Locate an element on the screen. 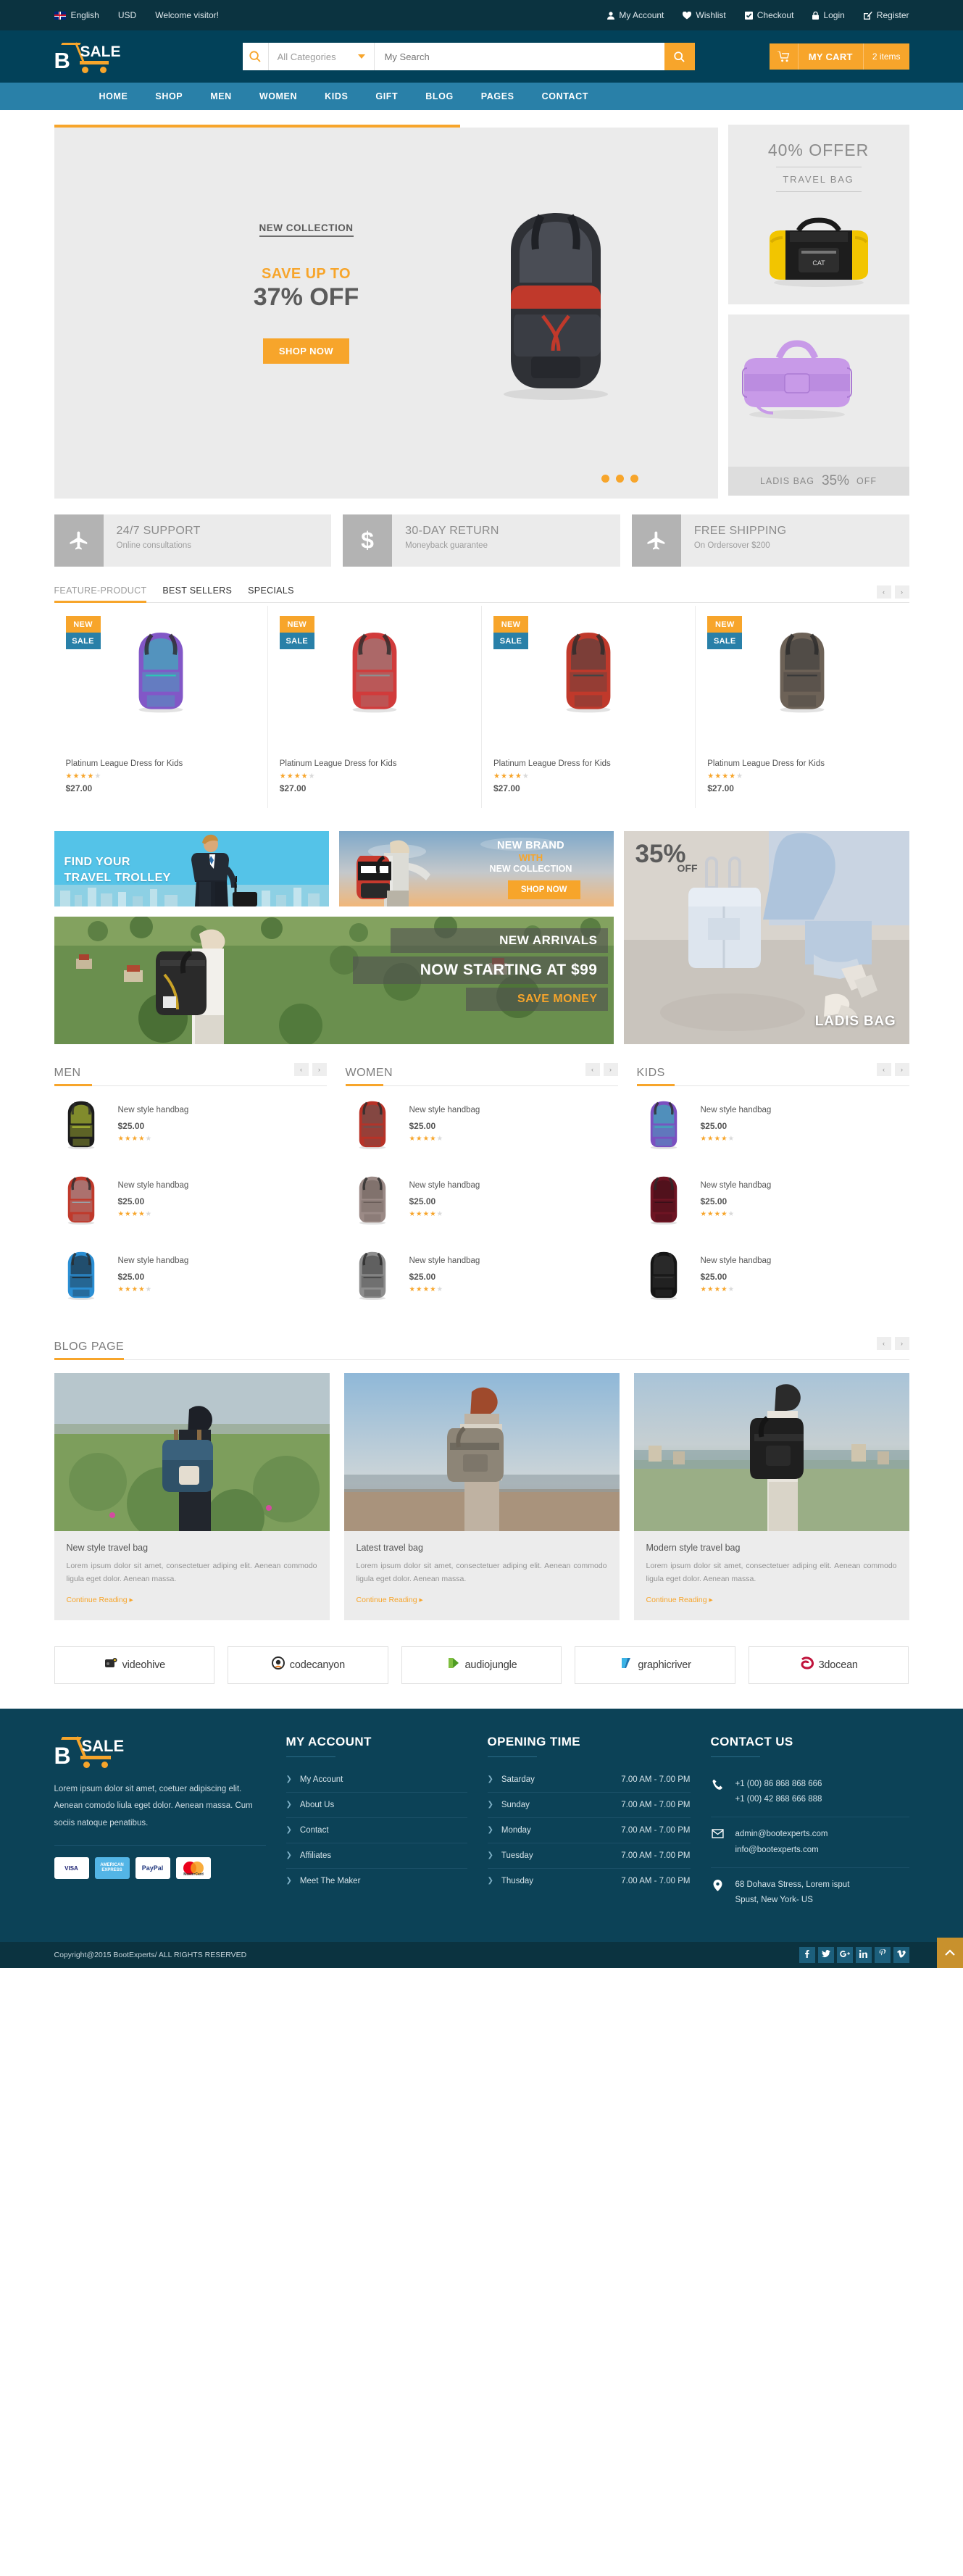 This screenshot has height=2576, width=963. brand-logo-codecanyon: codecanyon is located at coordinates (308, 1665).